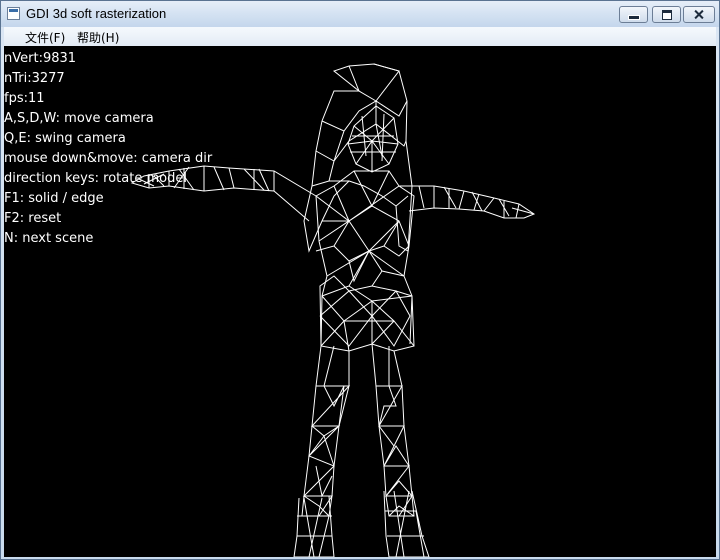  What do you see at coordinates (40, 58) in the screenshot?
I see `stat-nvert: nVert:9831` at bounding box center [40, 58].